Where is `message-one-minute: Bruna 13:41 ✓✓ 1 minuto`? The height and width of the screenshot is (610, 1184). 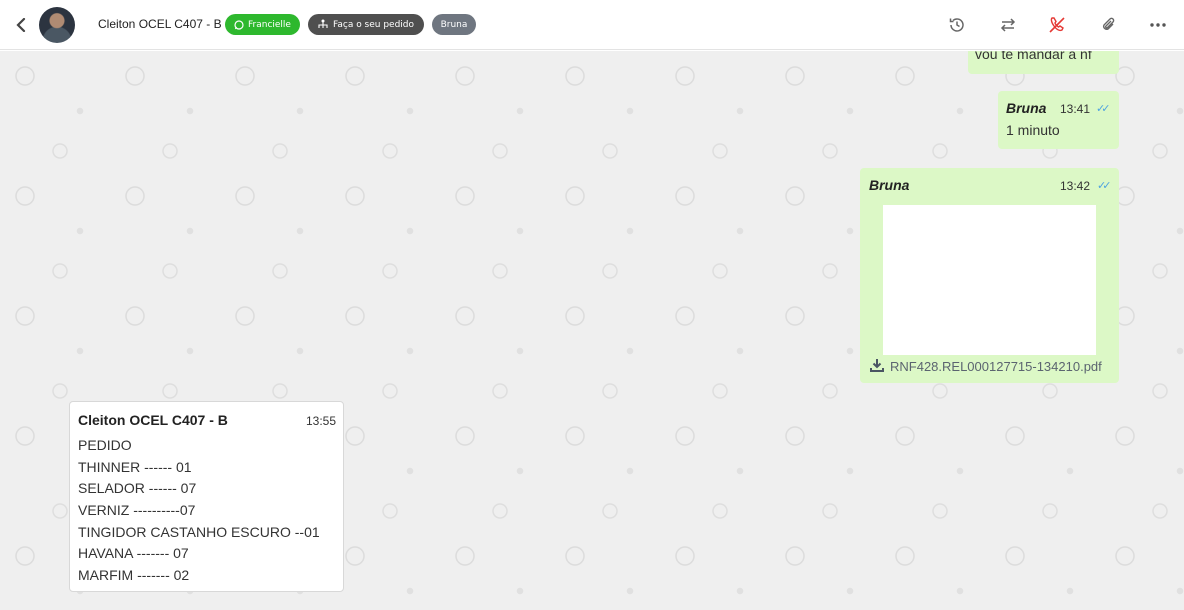 message-one-minute: Bruna 13:41 ✓✓ 1 minuto is located at coordinates (1058, 120).